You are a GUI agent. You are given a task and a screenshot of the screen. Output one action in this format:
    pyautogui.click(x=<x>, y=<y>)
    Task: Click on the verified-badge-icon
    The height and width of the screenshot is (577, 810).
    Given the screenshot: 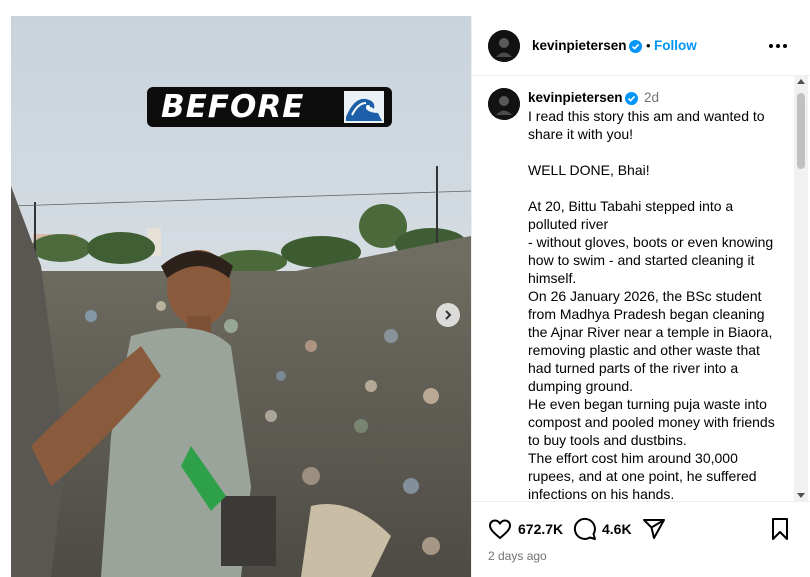 What is the action you would take?
    pyautogui.click(x=635, y=46)
    